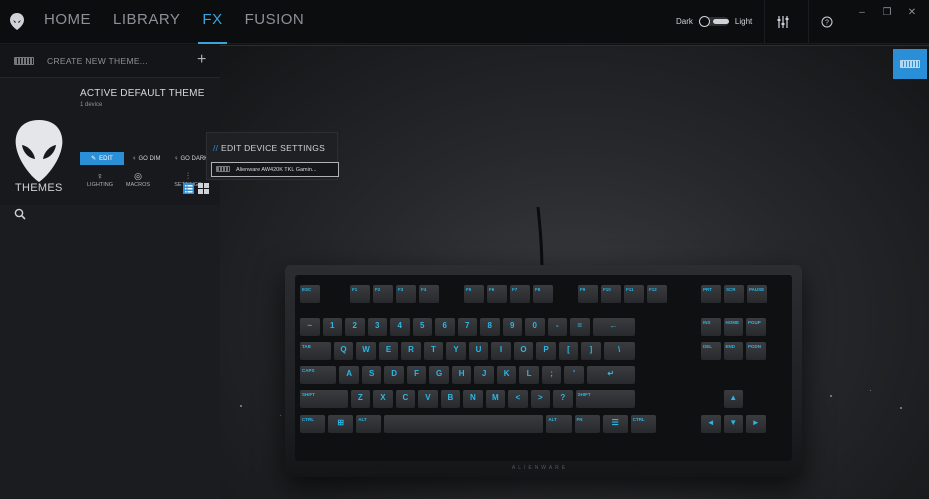  I want to click on key-f11: F11, so click(634, 294).